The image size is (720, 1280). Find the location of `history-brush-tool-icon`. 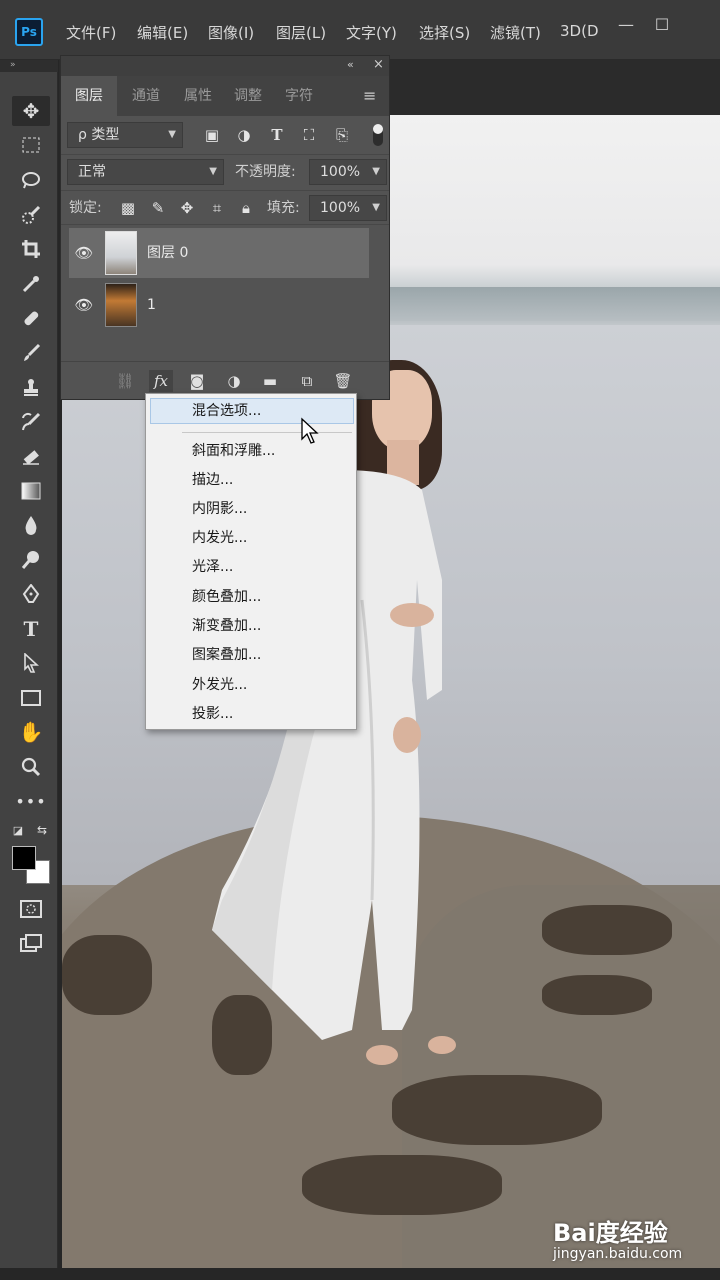

history-brush-tool-icon is located at coordinates (31, 422).